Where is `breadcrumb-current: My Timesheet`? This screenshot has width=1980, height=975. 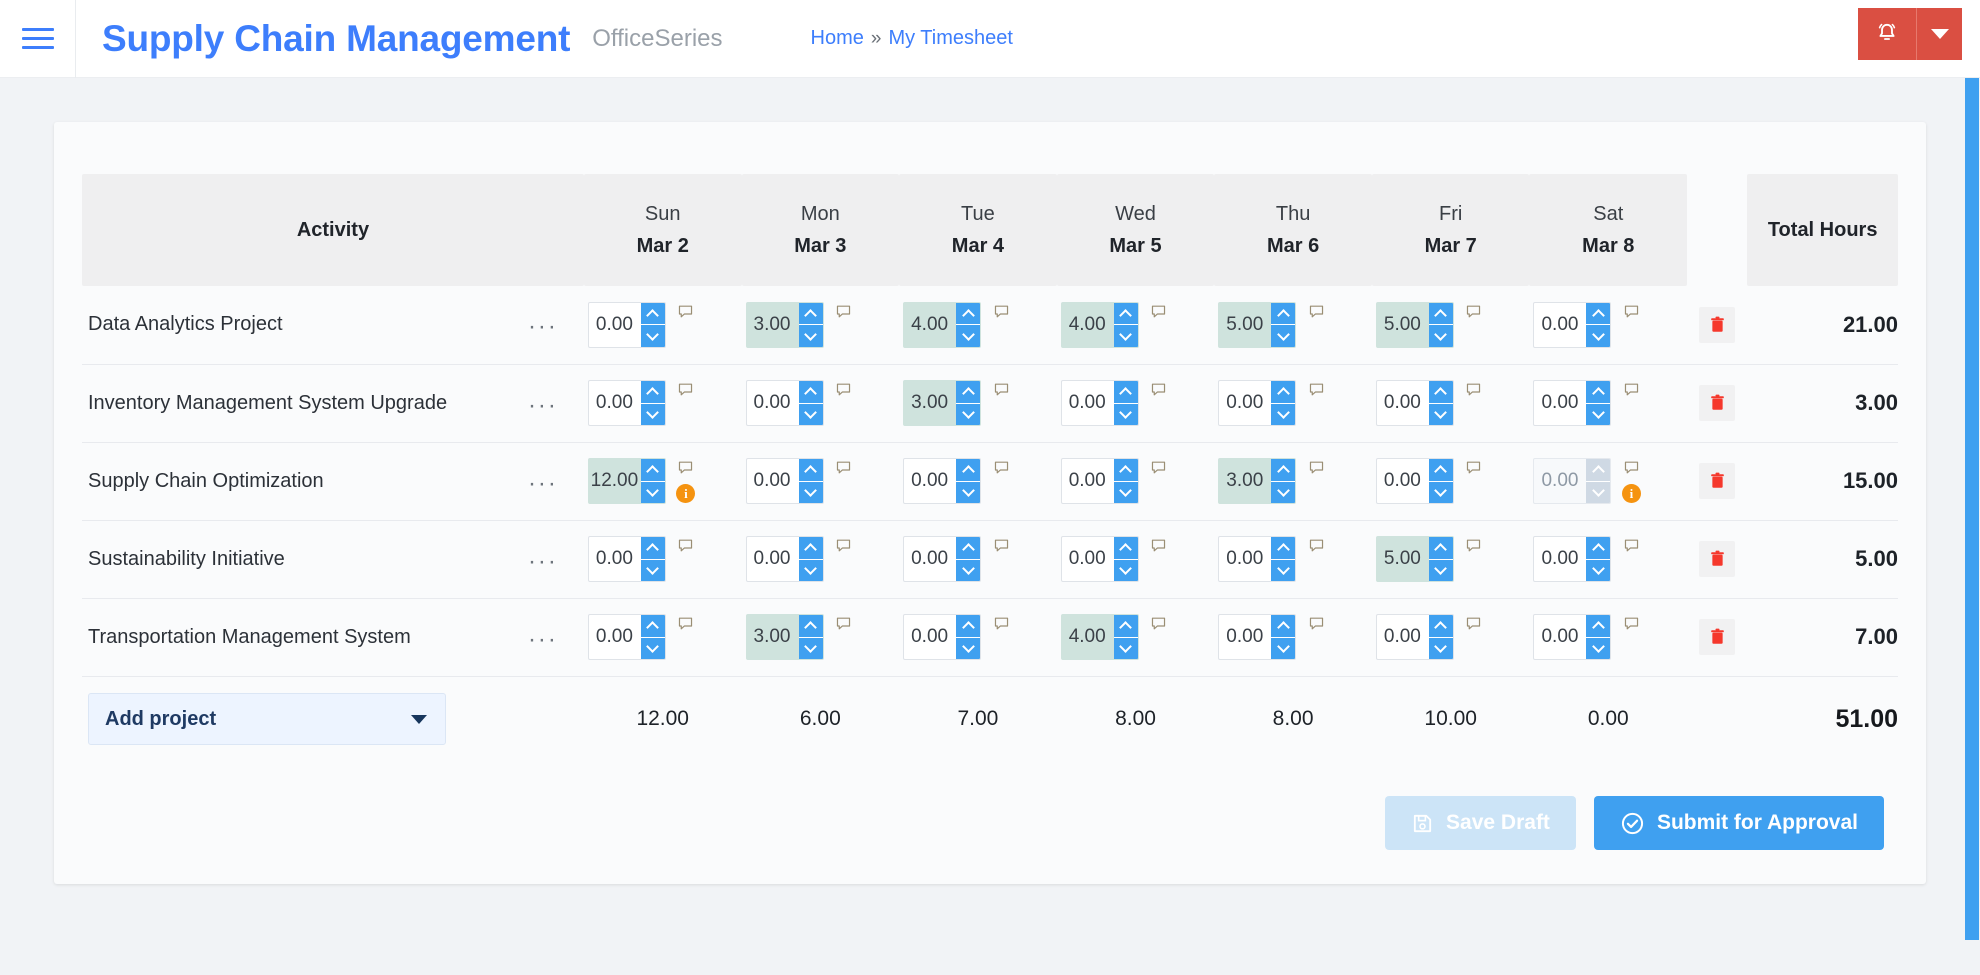
breadcrumb-current: My Timesheet is located at coordinates (950, 38).